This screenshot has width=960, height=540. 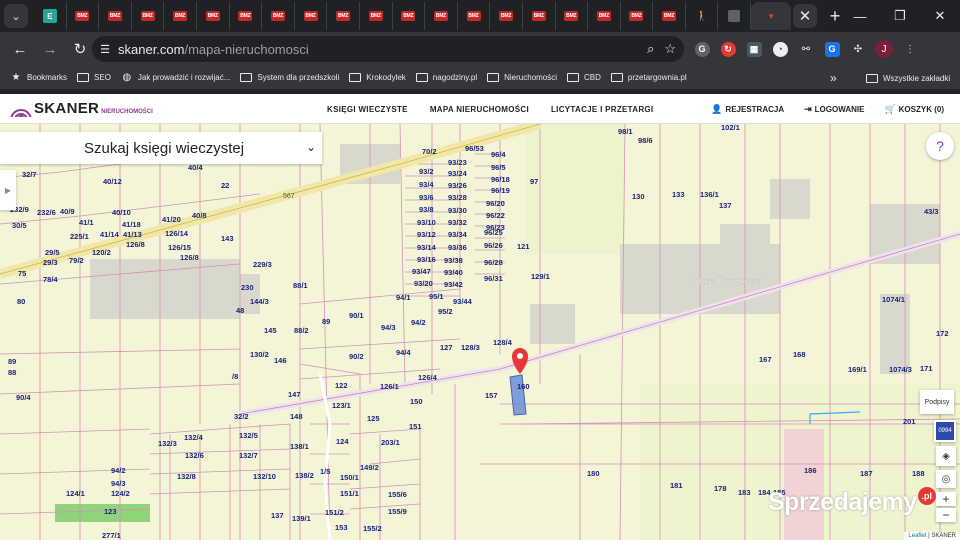 I want to click on zoom-out-button: −, so click(x=946, y=515).